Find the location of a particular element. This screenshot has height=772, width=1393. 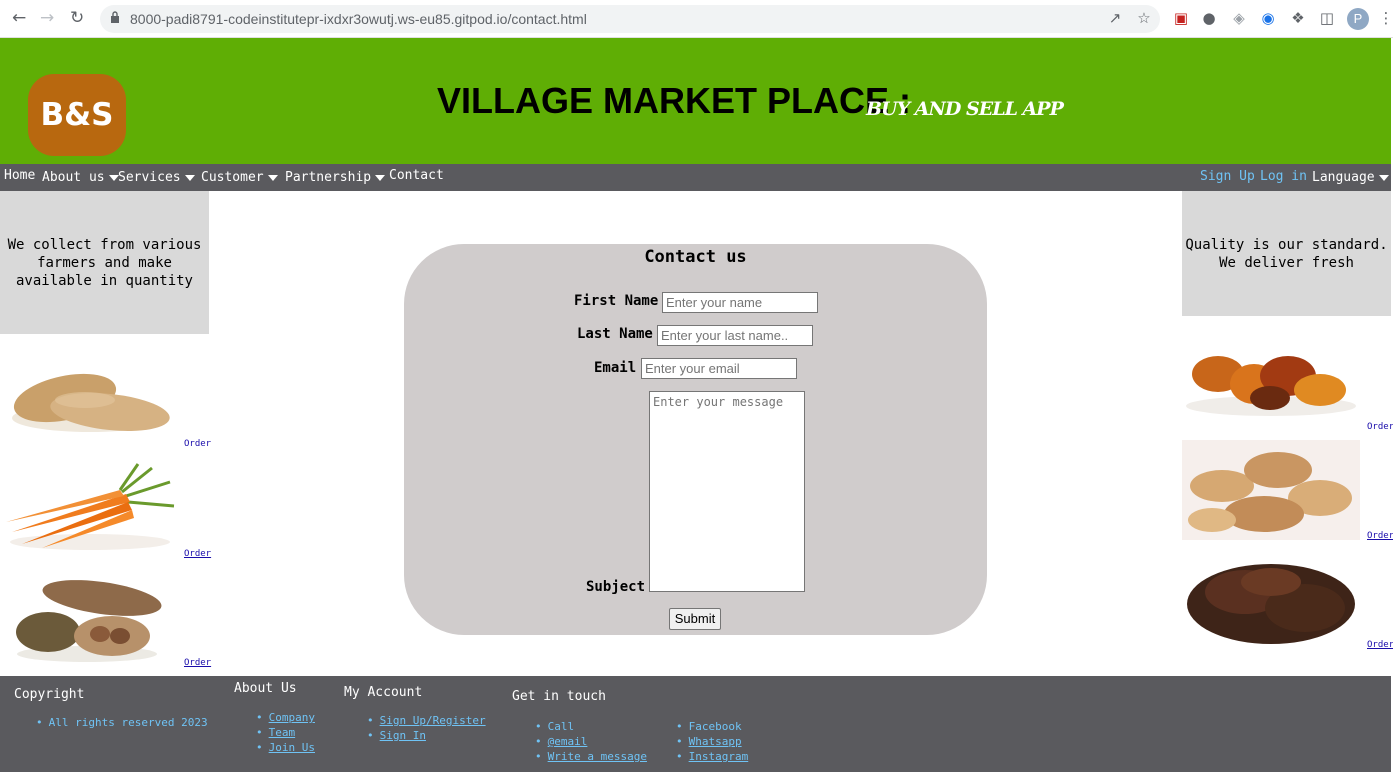

footer-link-email: @email is located at coordinates (591, 741).